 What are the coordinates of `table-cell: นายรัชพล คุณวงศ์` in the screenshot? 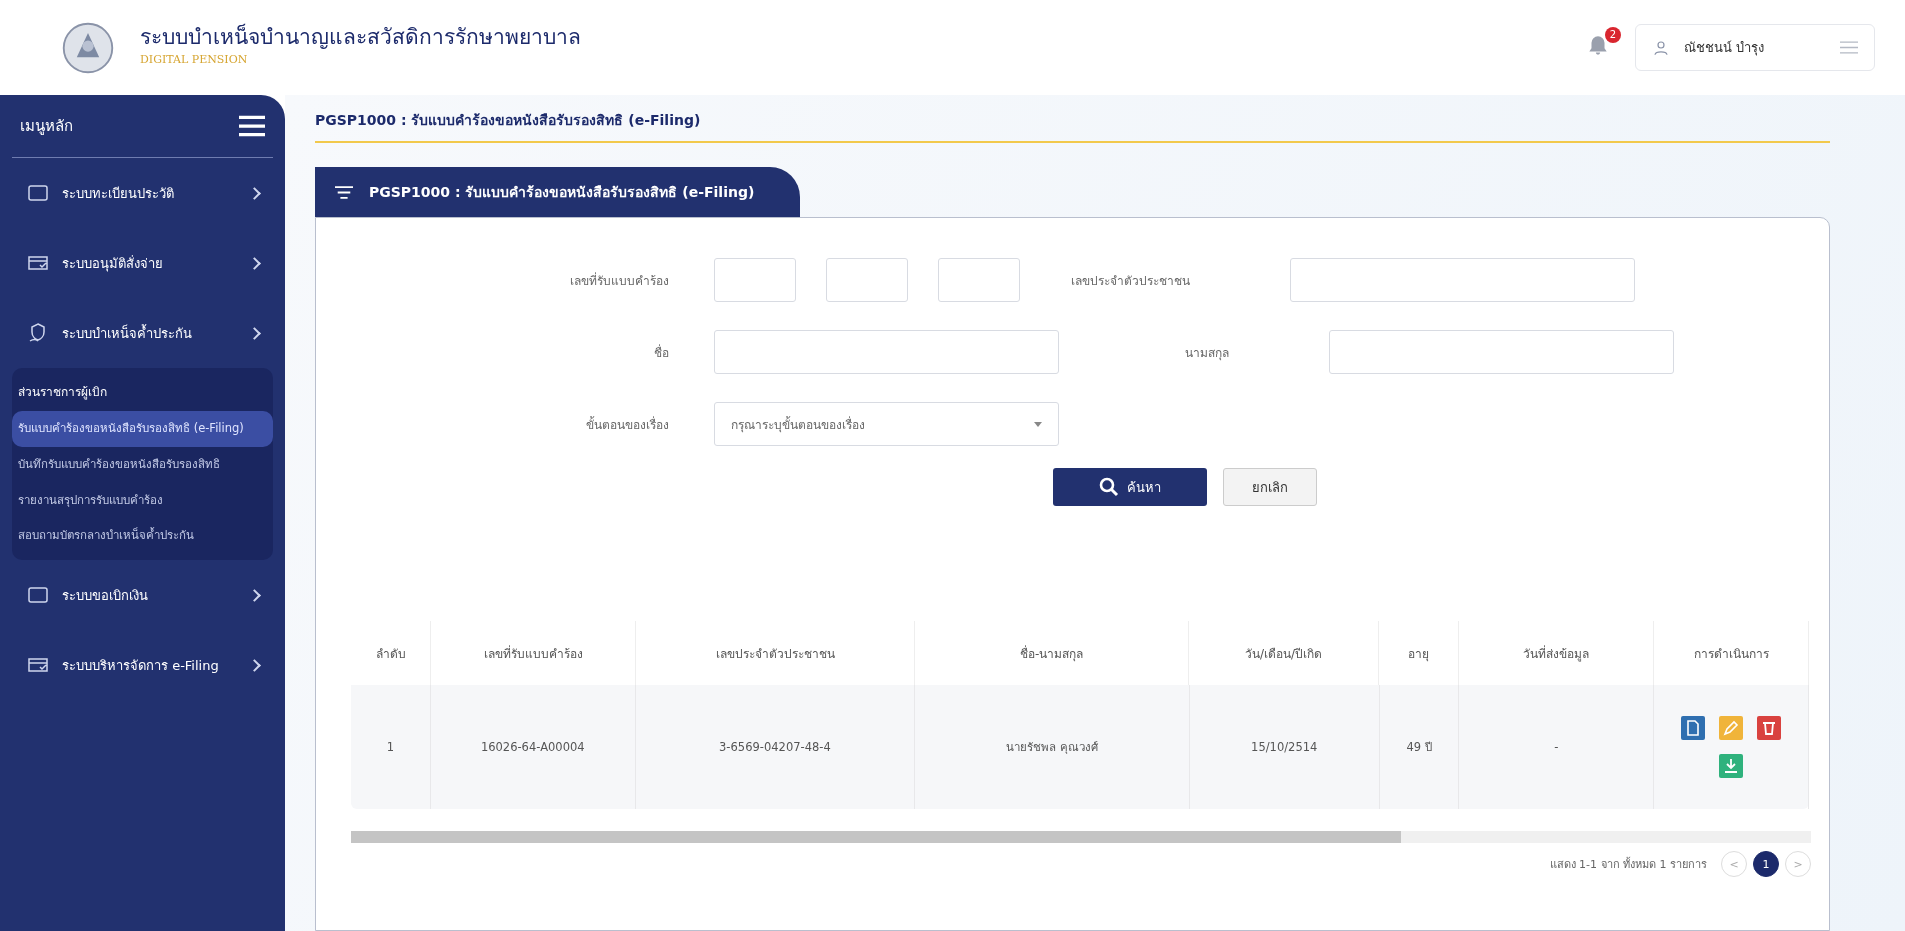 It's located at (1052, 747).